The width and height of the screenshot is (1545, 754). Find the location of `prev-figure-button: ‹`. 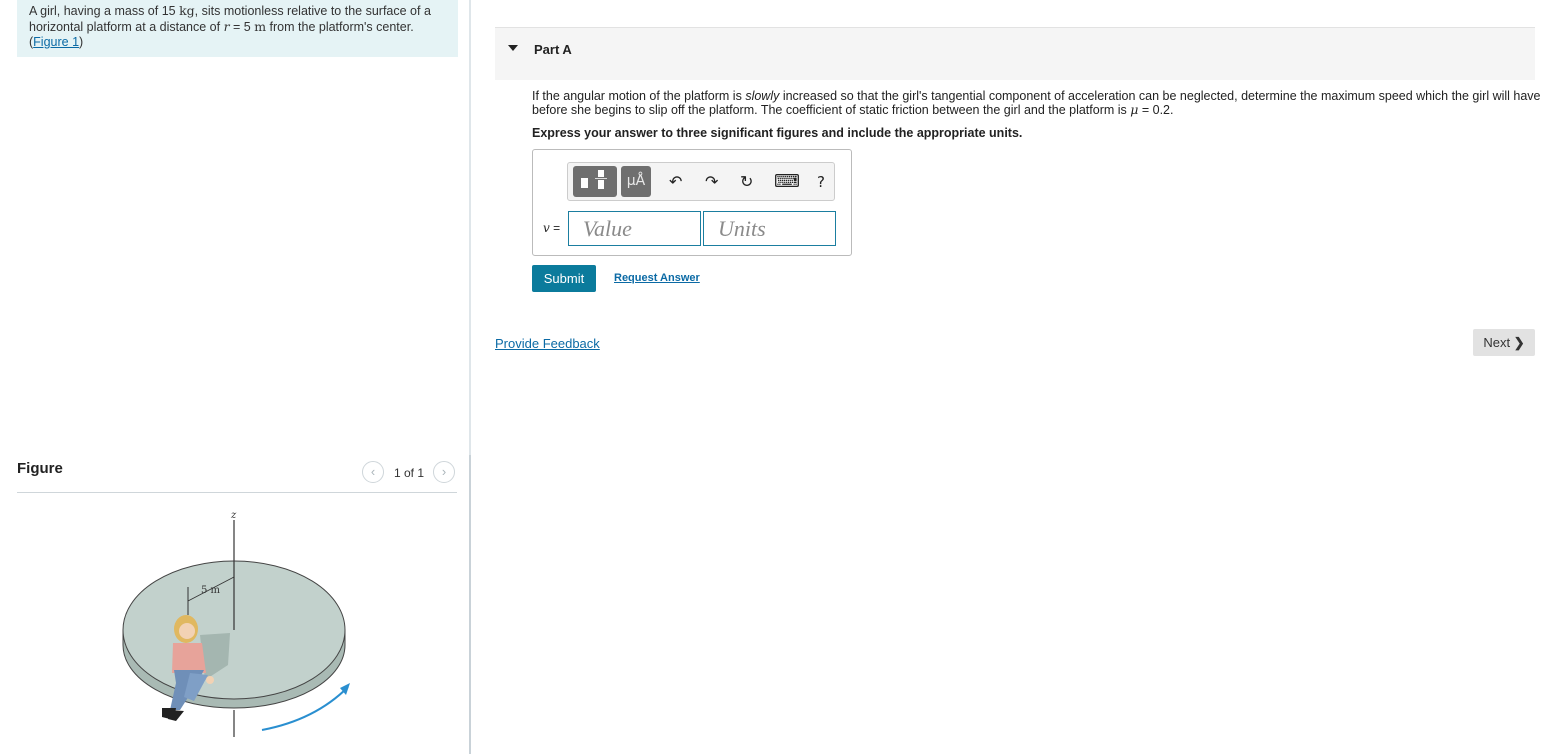

prev-figure-button: ‹ is located at coordinates (373, 472).